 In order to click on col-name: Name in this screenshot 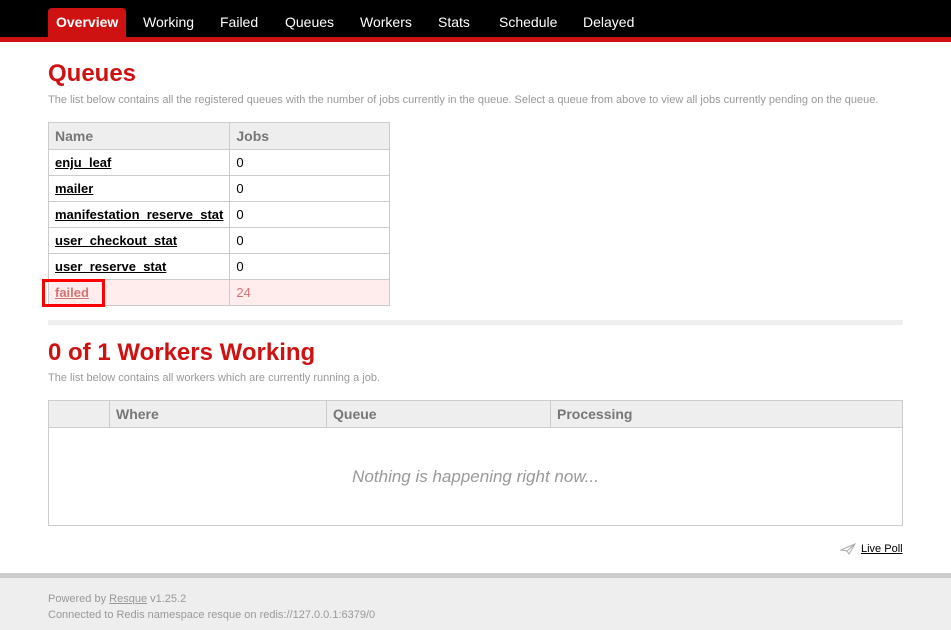, I will do `click(139, 136)`.